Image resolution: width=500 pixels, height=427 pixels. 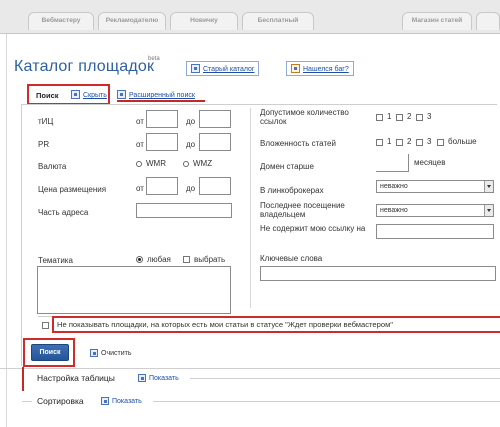 What do you see at coordinates (429, 116) in the screenshot?
I see `links-3-label: 3` at bounding box center [429, 116].